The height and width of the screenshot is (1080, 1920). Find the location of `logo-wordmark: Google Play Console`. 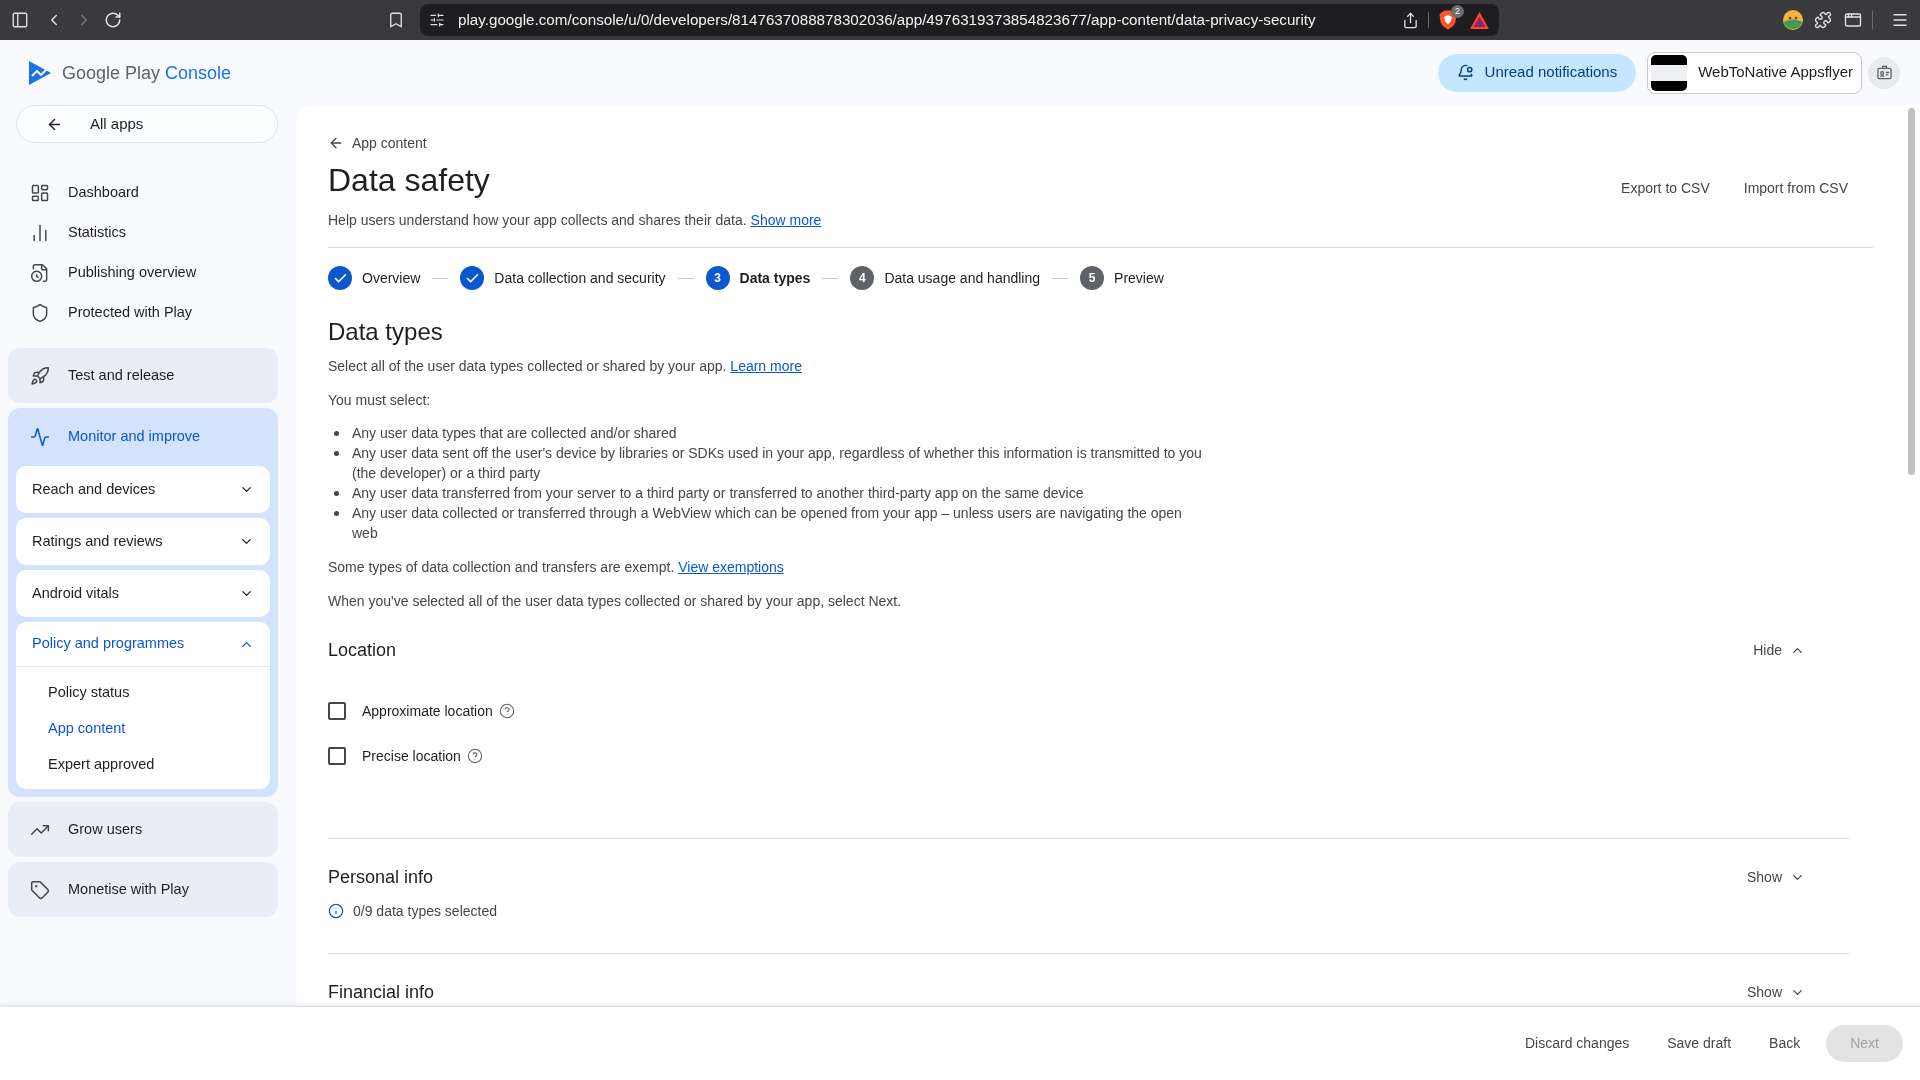

logo-wordmark: Google Play Console is located at coordinates (147, 73).